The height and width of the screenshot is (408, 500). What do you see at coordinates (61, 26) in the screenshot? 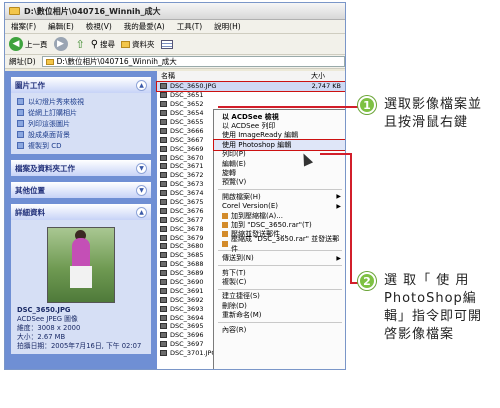
I see `menu-edit: 編輯(E)` at bounding box center [61, 26].